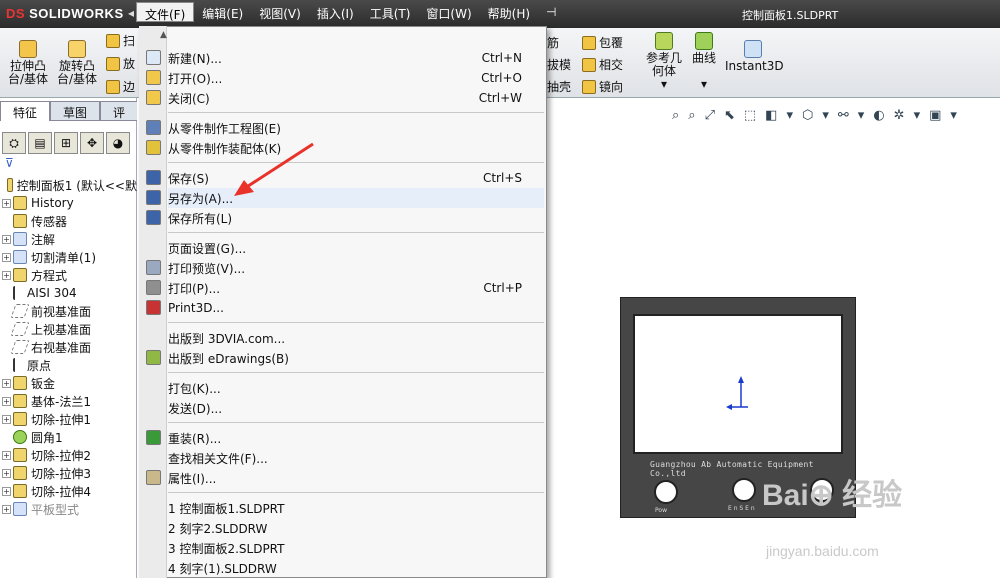  Describe the element at coordinates (356, 58) in the screenshot. I see `file-menu-item: 新建(N)... Ctrl+N` at that location.